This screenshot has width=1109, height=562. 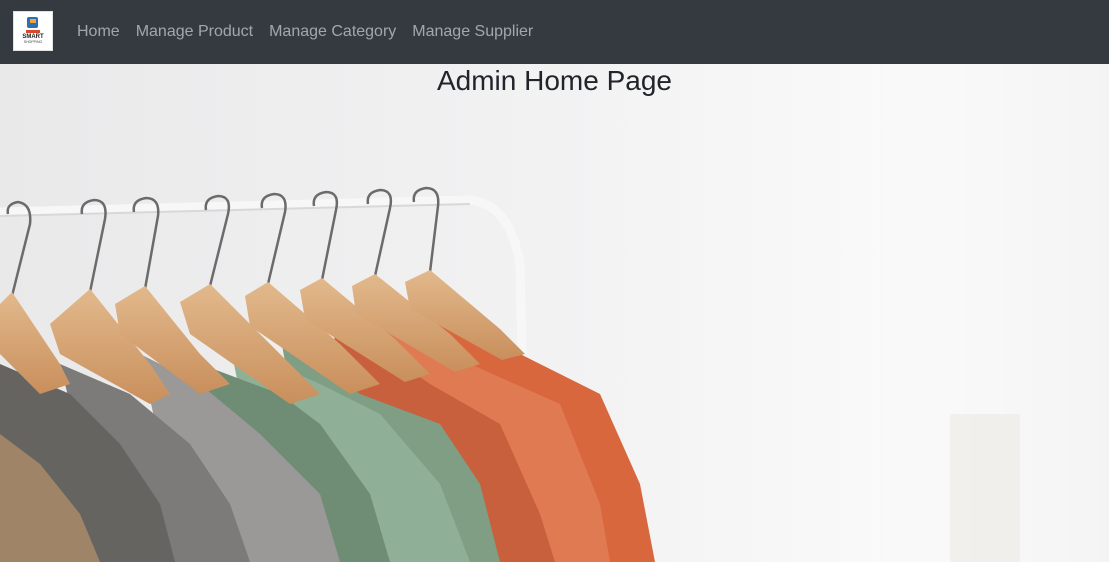 I want to click on store-logo-icon: SMART SHOPPING, so click(x=33, y=31).